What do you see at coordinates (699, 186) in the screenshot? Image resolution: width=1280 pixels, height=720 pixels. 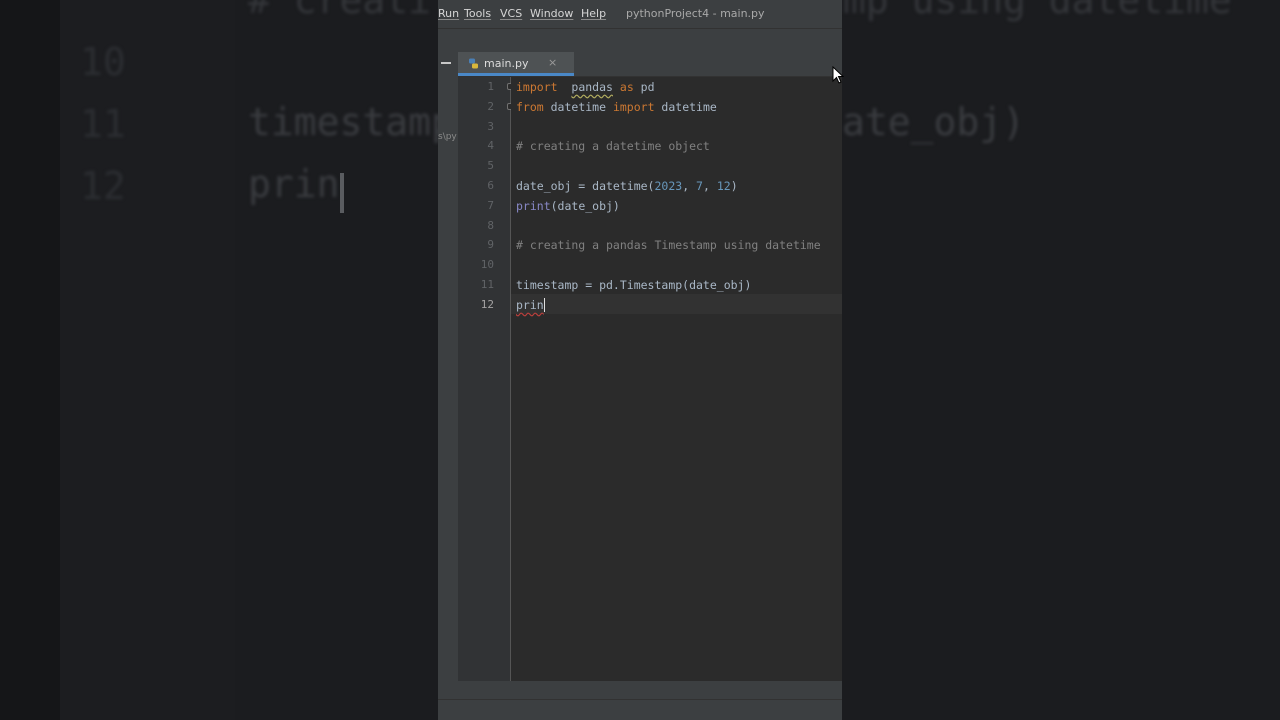 I see `code-token: 7` at bounding box center [699, 186].